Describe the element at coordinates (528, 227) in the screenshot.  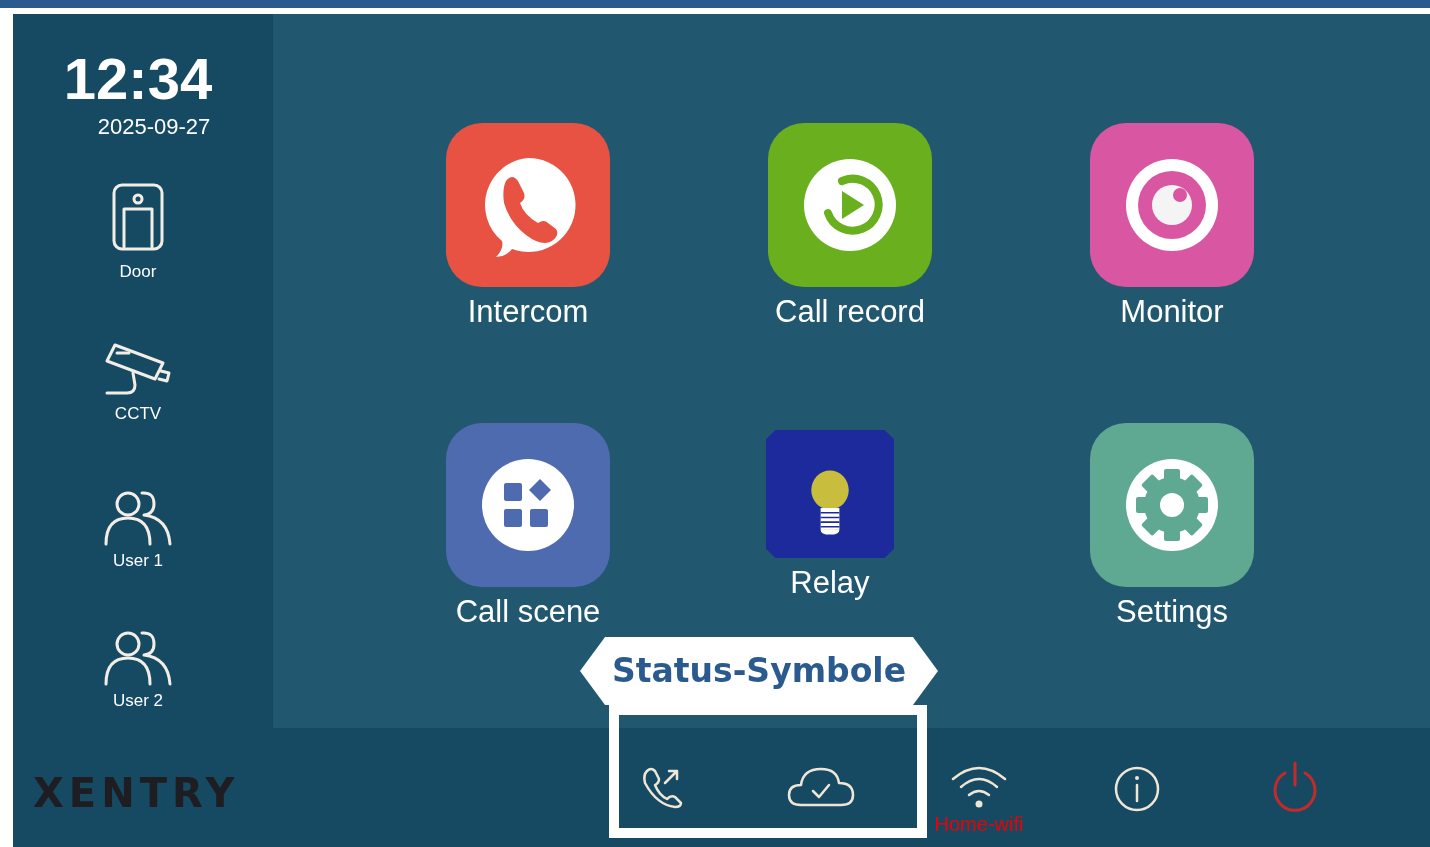
I see `app-button: Intercom` at that location.